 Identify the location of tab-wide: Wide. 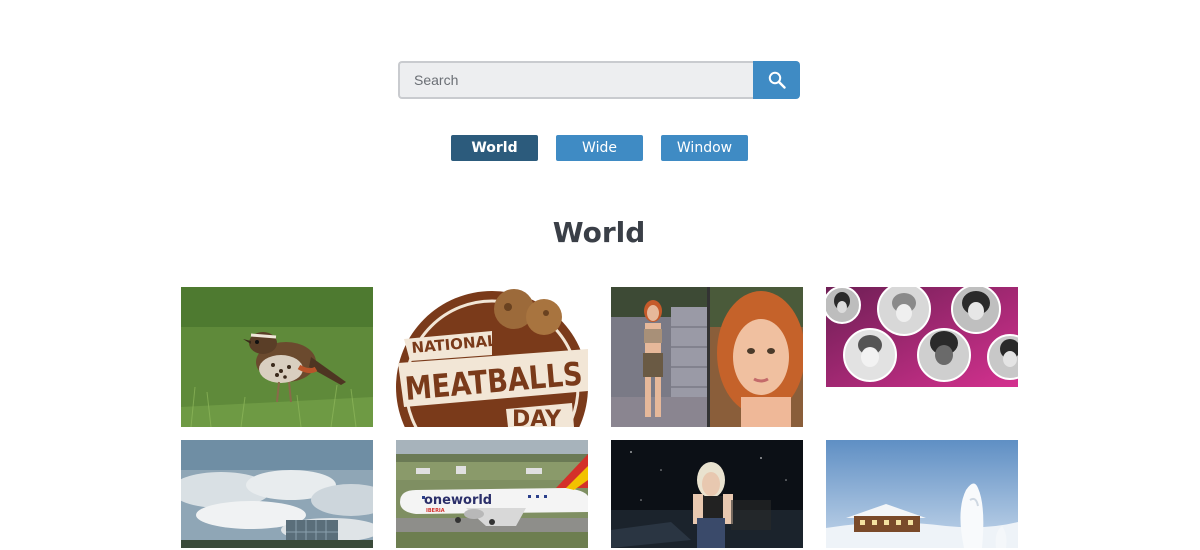
(599, 148).